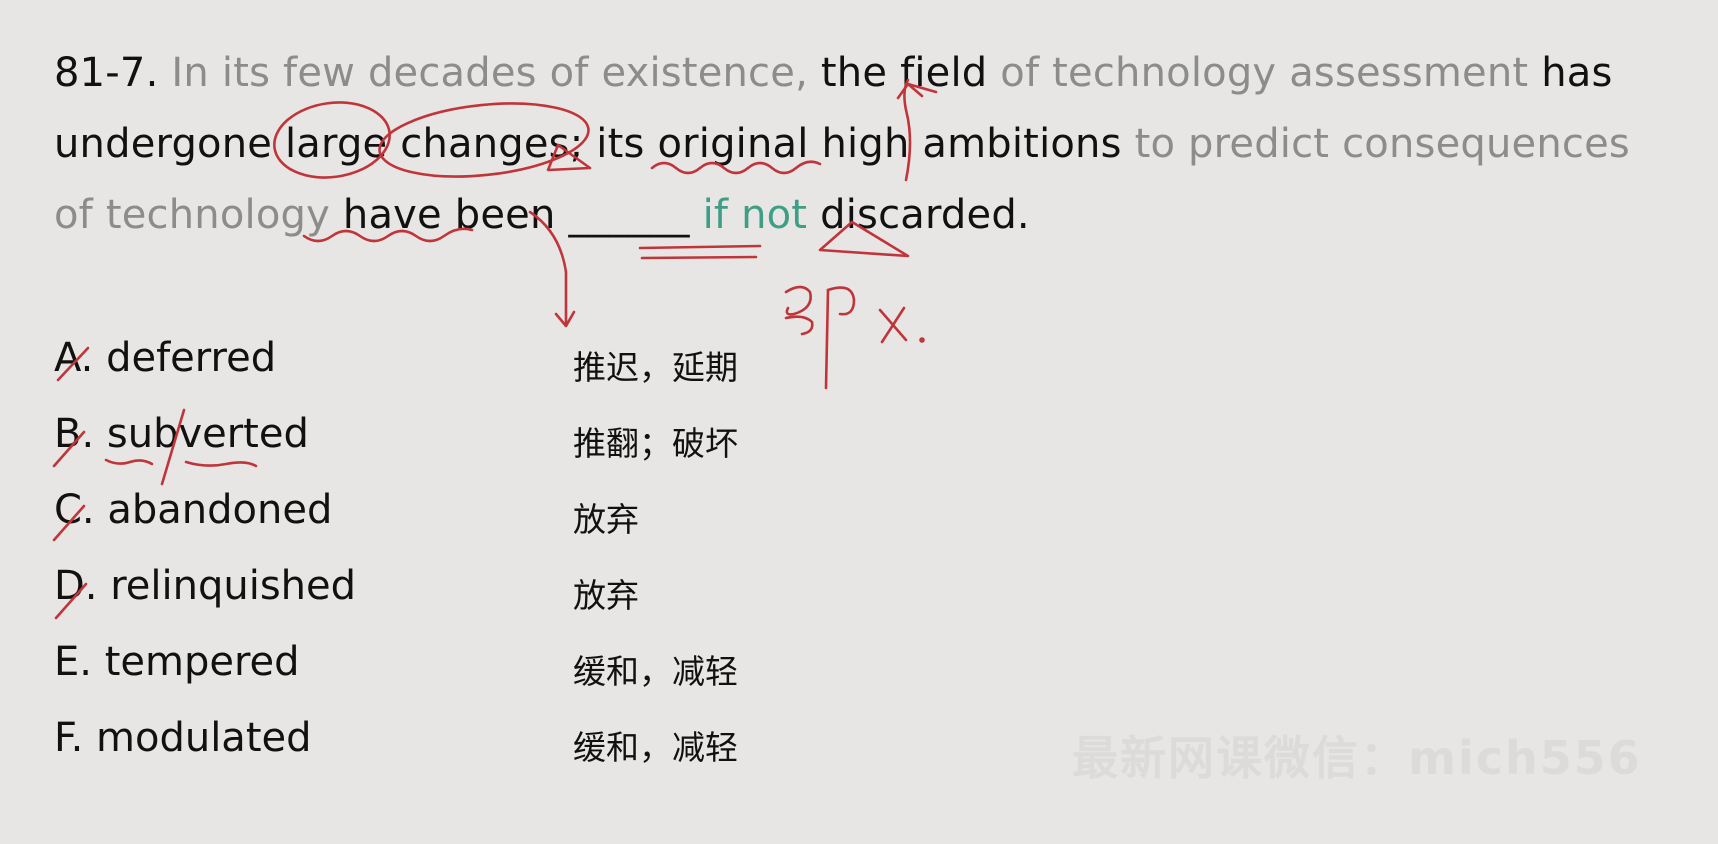  I want to click on question-fragment-context: In its few decades of existence,, so click(489, 73).